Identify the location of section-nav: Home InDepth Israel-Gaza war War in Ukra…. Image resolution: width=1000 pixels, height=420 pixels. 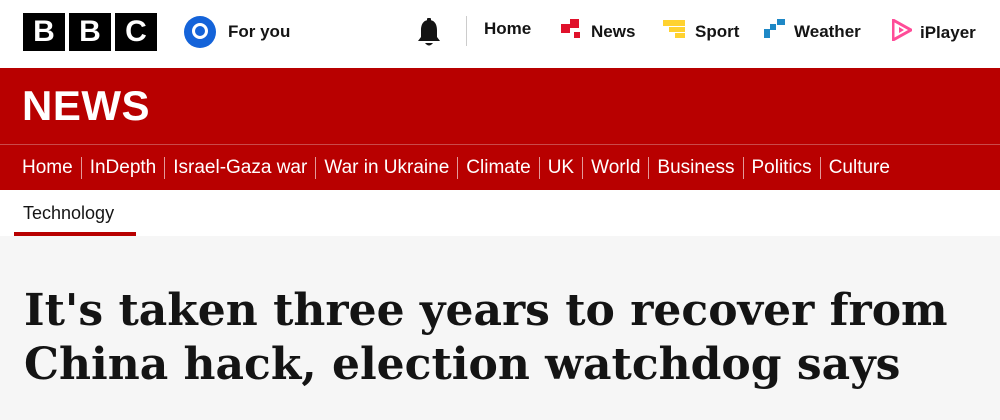
(500, 167).